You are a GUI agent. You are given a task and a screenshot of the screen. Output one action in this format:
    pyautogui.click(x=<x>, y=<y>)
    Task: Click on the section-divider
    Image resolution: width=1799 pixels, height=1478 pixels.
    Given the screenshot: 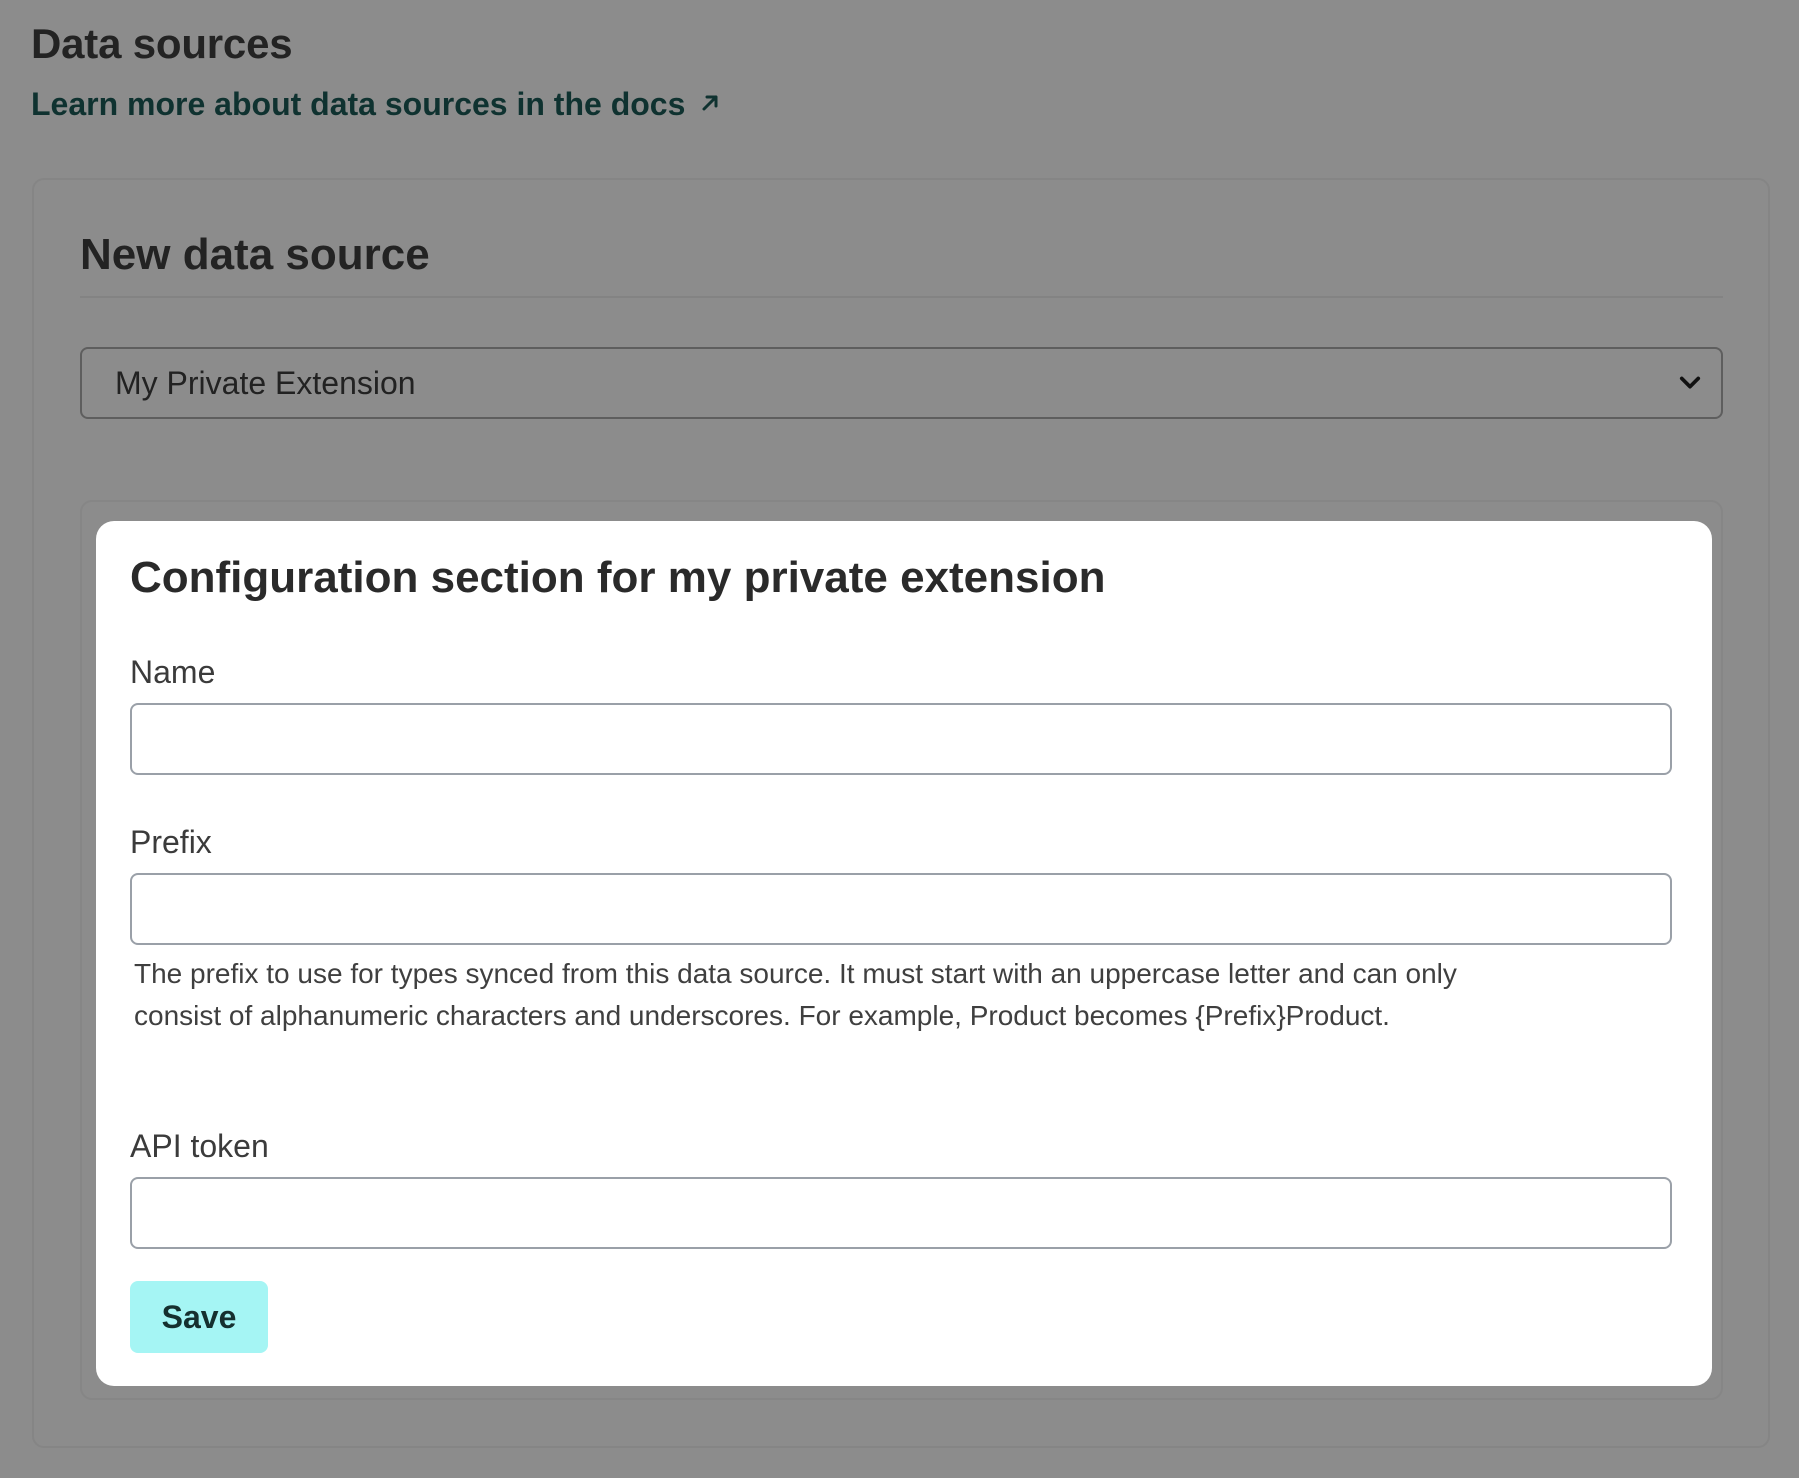 What is the action you would take?
    pyautogui.click(x=901, y=297)
    